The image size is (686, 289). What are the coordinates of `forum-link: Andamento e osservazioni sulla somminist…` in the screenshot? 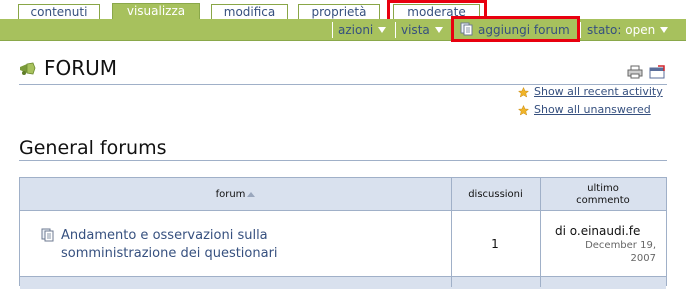 It's located at (201, 245).